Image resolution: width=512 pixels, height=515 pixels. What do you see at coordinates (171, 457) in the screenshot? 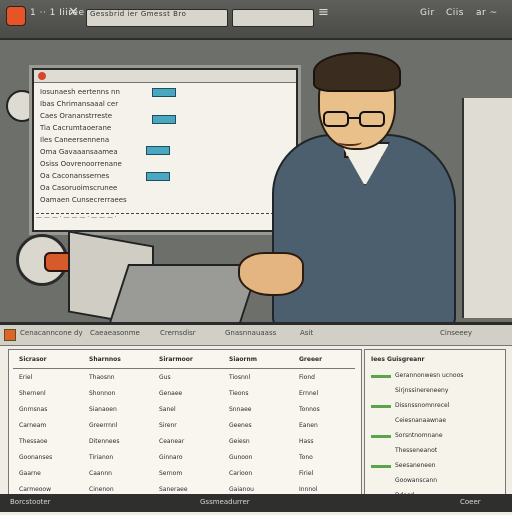
I see `table-cell: Ginnaro` at bounding box center [171, 457].